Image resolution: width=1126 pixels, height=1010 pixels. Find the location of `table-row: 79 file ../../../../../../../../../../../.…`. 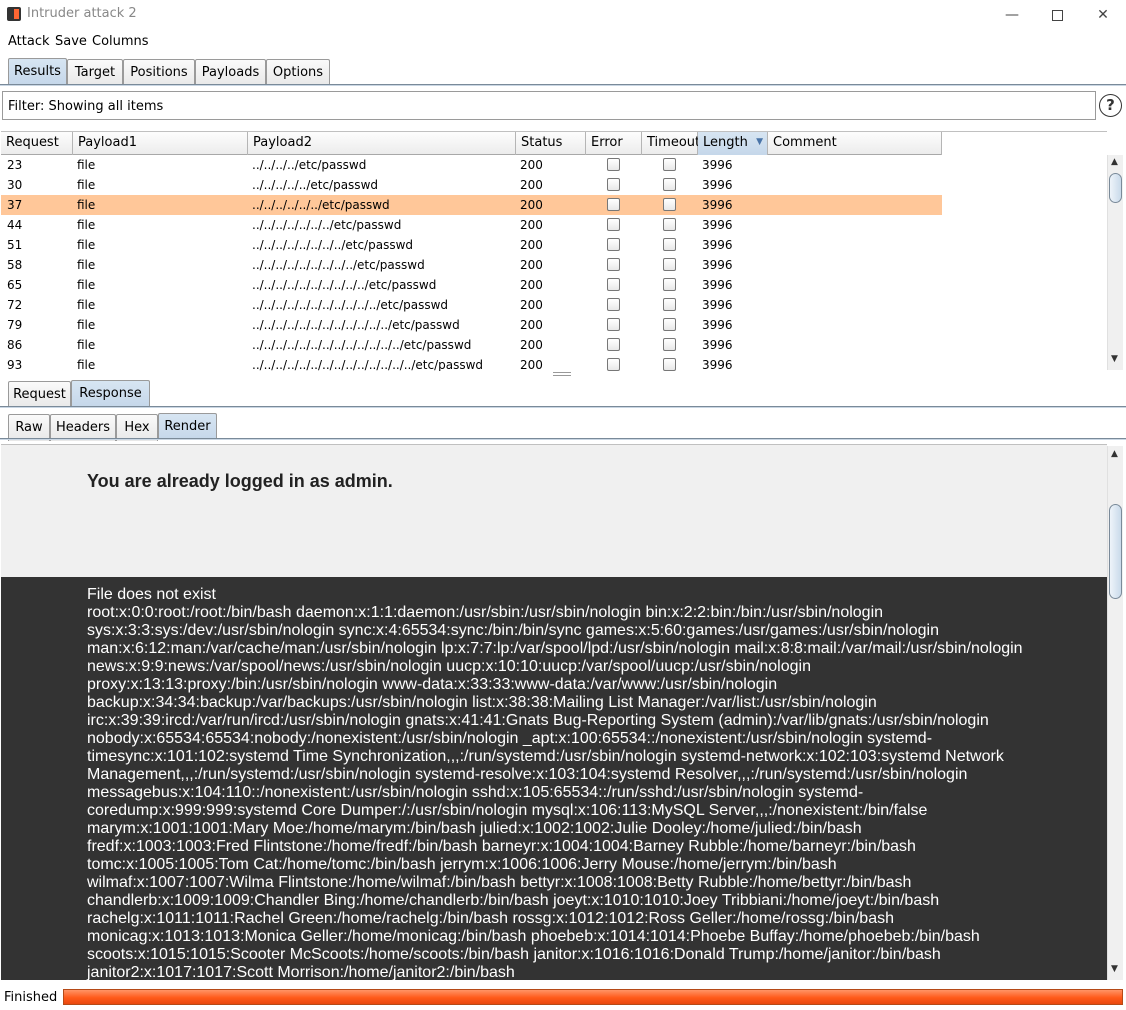

table-row: 79 file ../../../../../../../../../../../.… is located at coordinates (471, 325).